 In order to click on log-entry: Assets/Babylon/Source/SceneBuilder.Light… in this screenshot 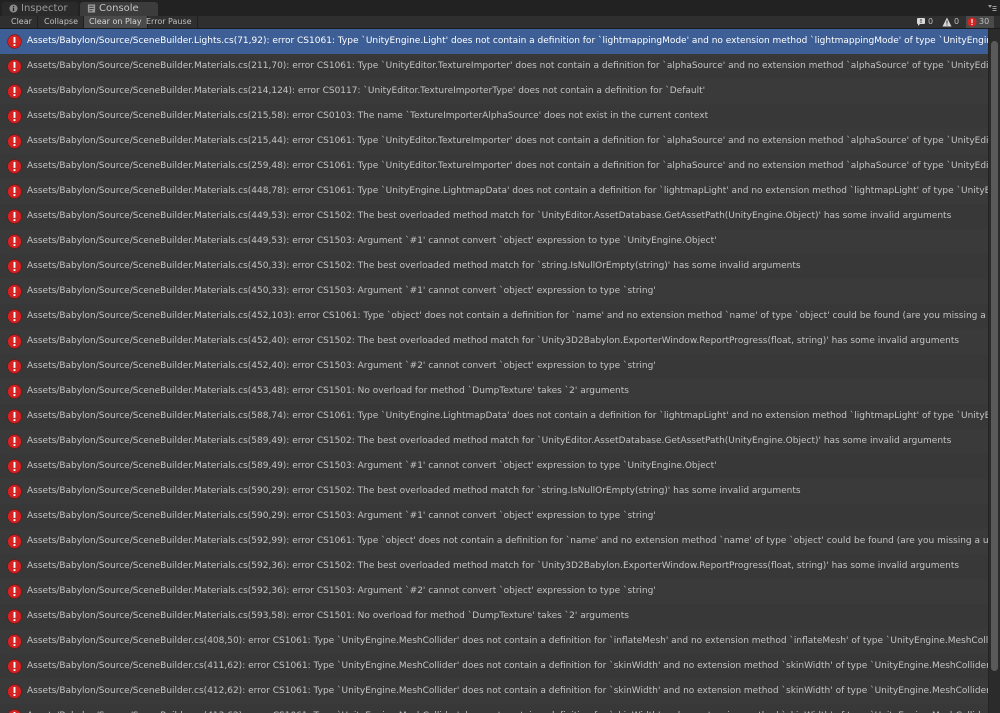, I will do `click(494, 41)`.